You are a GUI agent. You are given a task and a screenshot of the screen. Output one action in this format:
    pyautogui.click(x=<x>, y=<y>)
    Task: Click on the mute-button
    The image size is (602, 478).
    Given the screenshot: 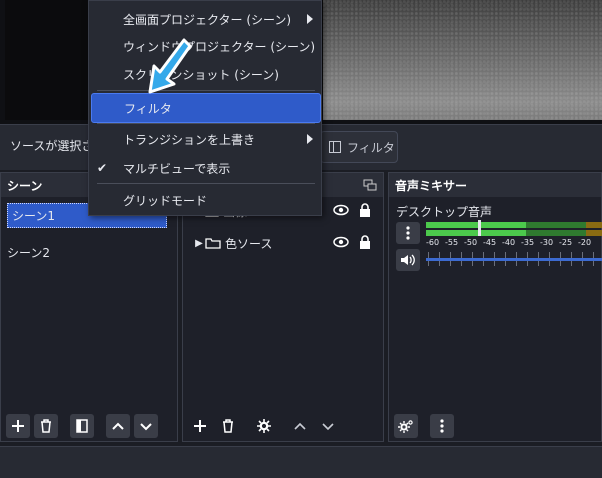 What is the action you would take?
    pyautogui.click(x=408, y=260)
    